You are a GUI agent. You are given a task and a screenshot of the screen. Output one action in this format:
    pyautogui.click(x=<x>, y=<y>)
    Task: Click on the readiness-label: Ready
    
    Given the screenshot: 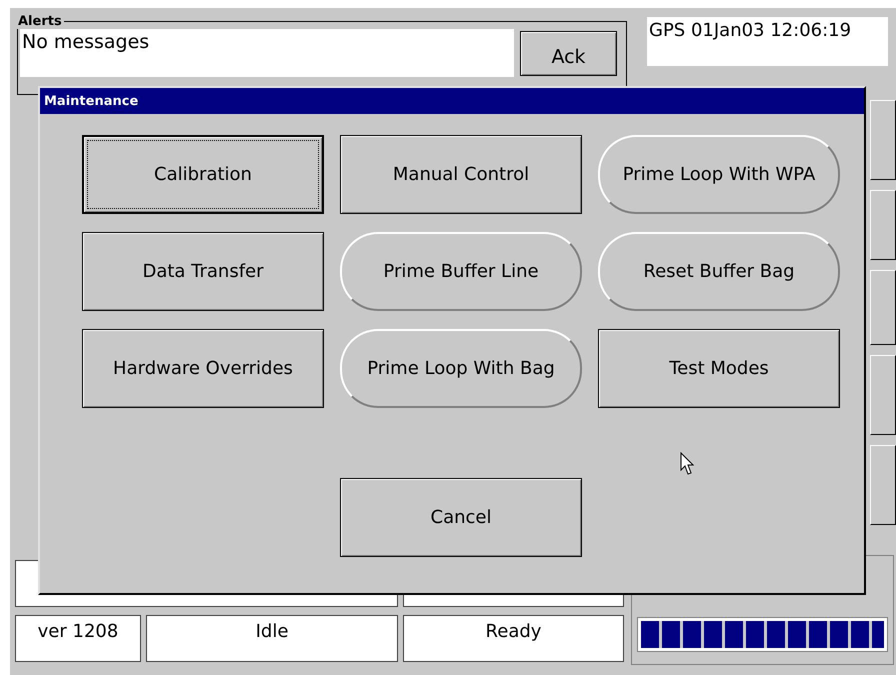 What is the action you would take?
    pyautogui.click(x=513, y=638)
    